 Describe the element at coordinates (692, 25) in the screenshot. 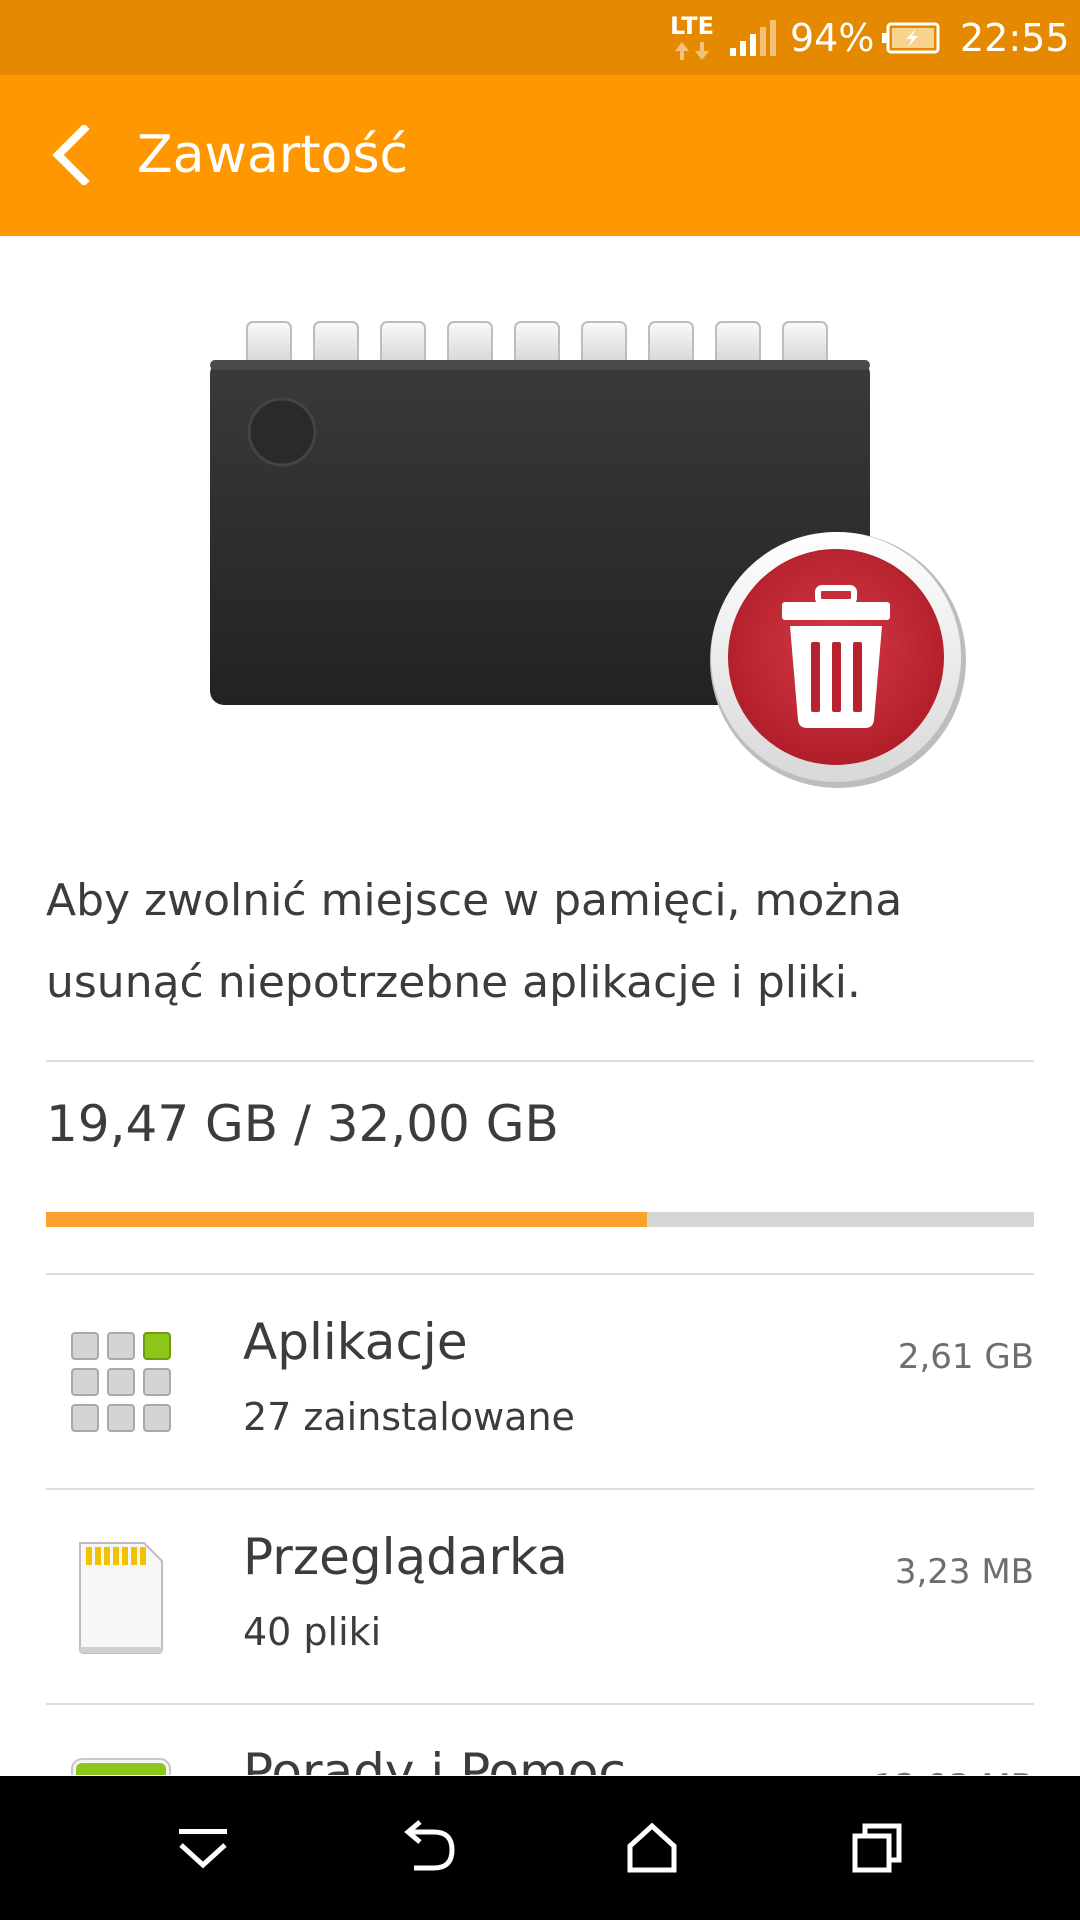

I see `network-type: LTE` at that location.